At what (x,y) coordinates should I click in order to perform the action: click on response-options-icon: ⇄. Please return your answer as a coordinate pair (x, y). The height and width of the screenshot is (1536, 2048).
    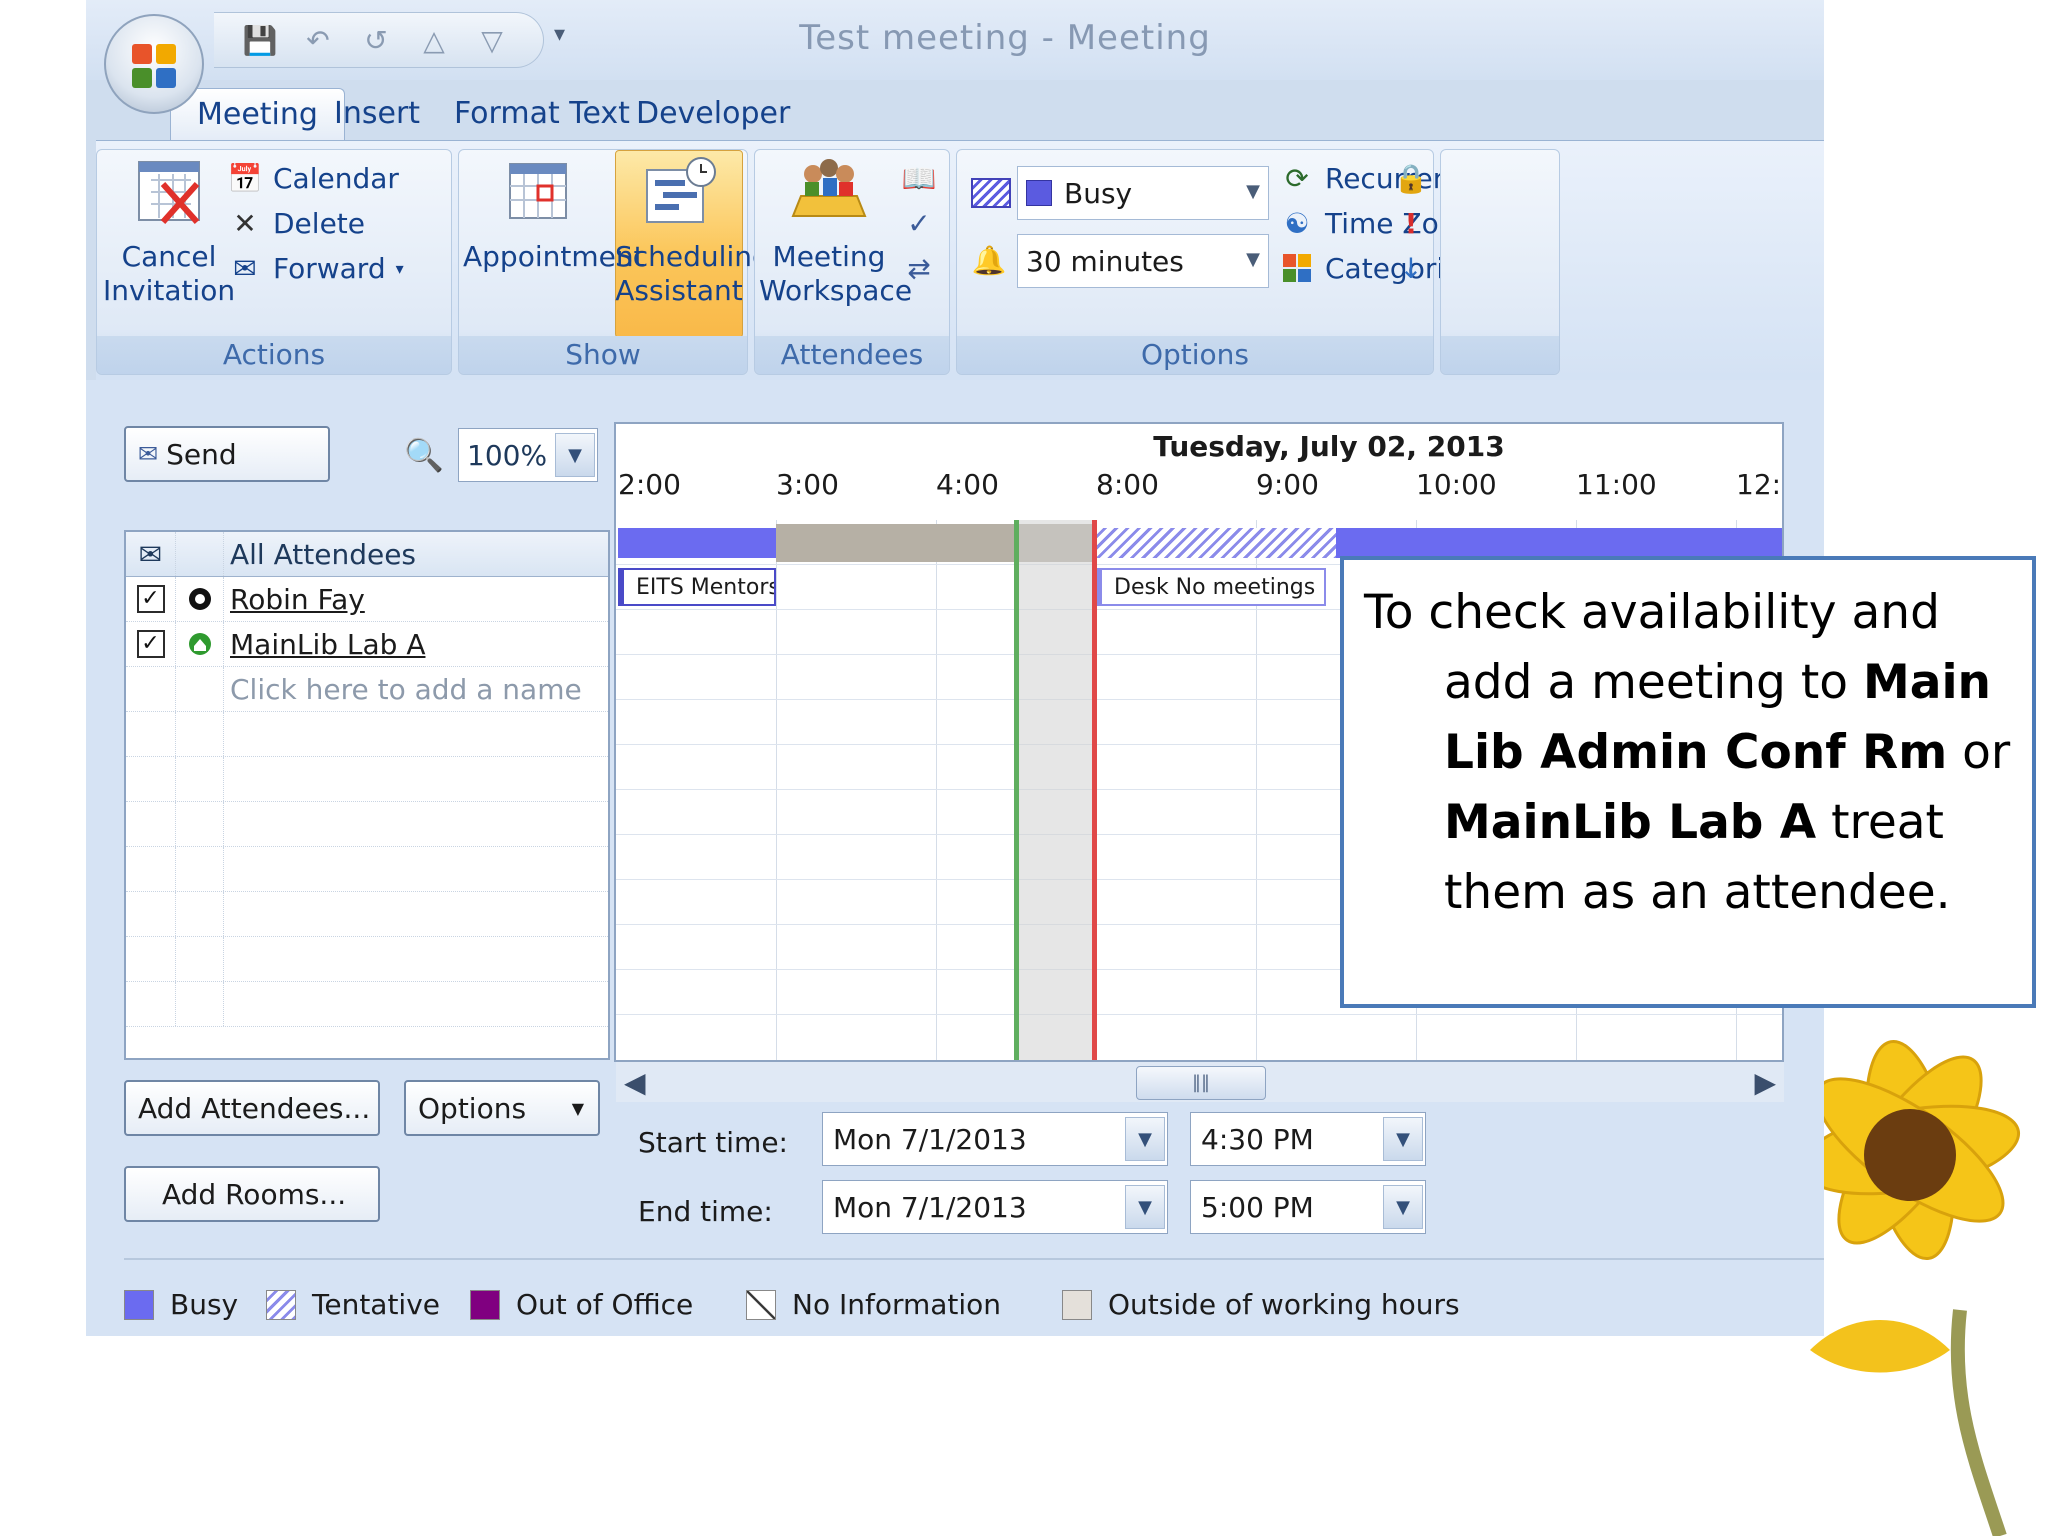
    Looking at the image, I should click on (919, 268).